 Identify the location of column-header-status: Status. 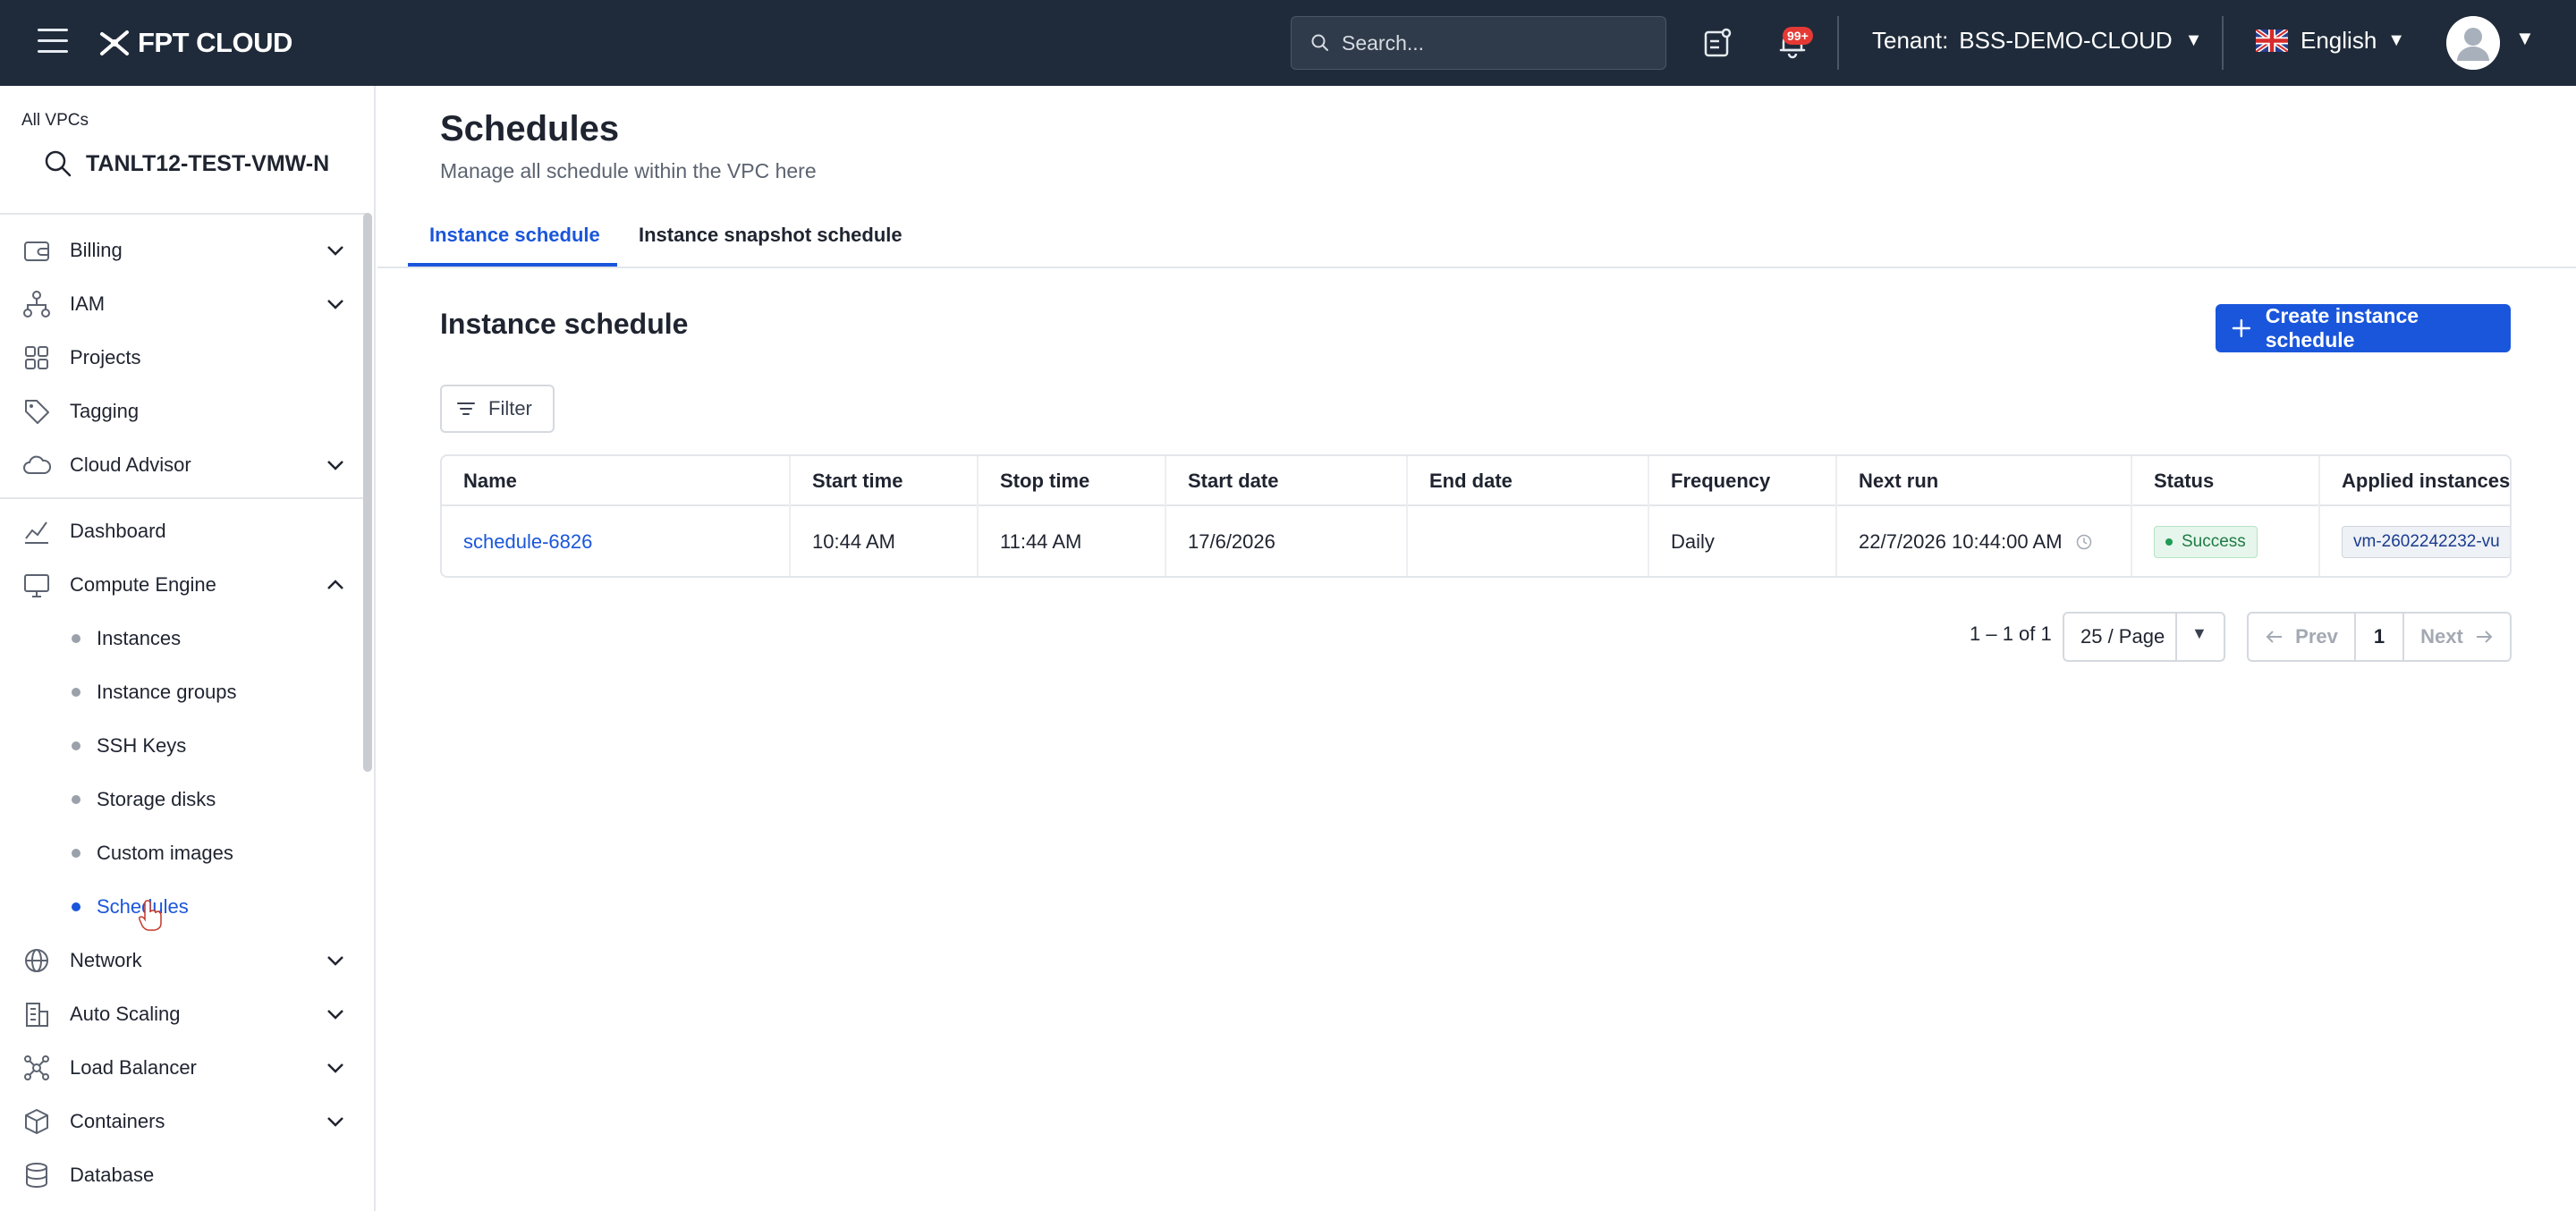
(2226, 481).